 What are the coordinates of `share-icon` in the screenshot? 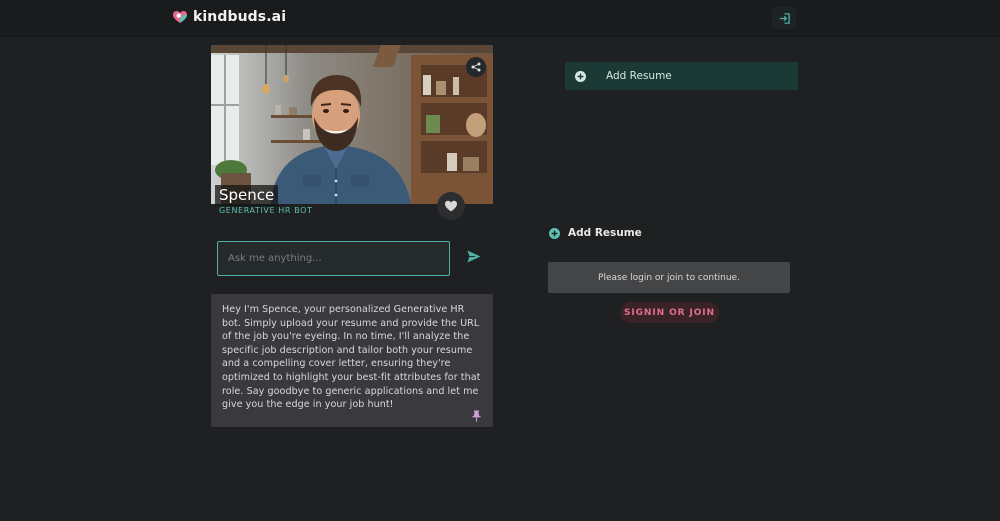 It's located at (476, 67).